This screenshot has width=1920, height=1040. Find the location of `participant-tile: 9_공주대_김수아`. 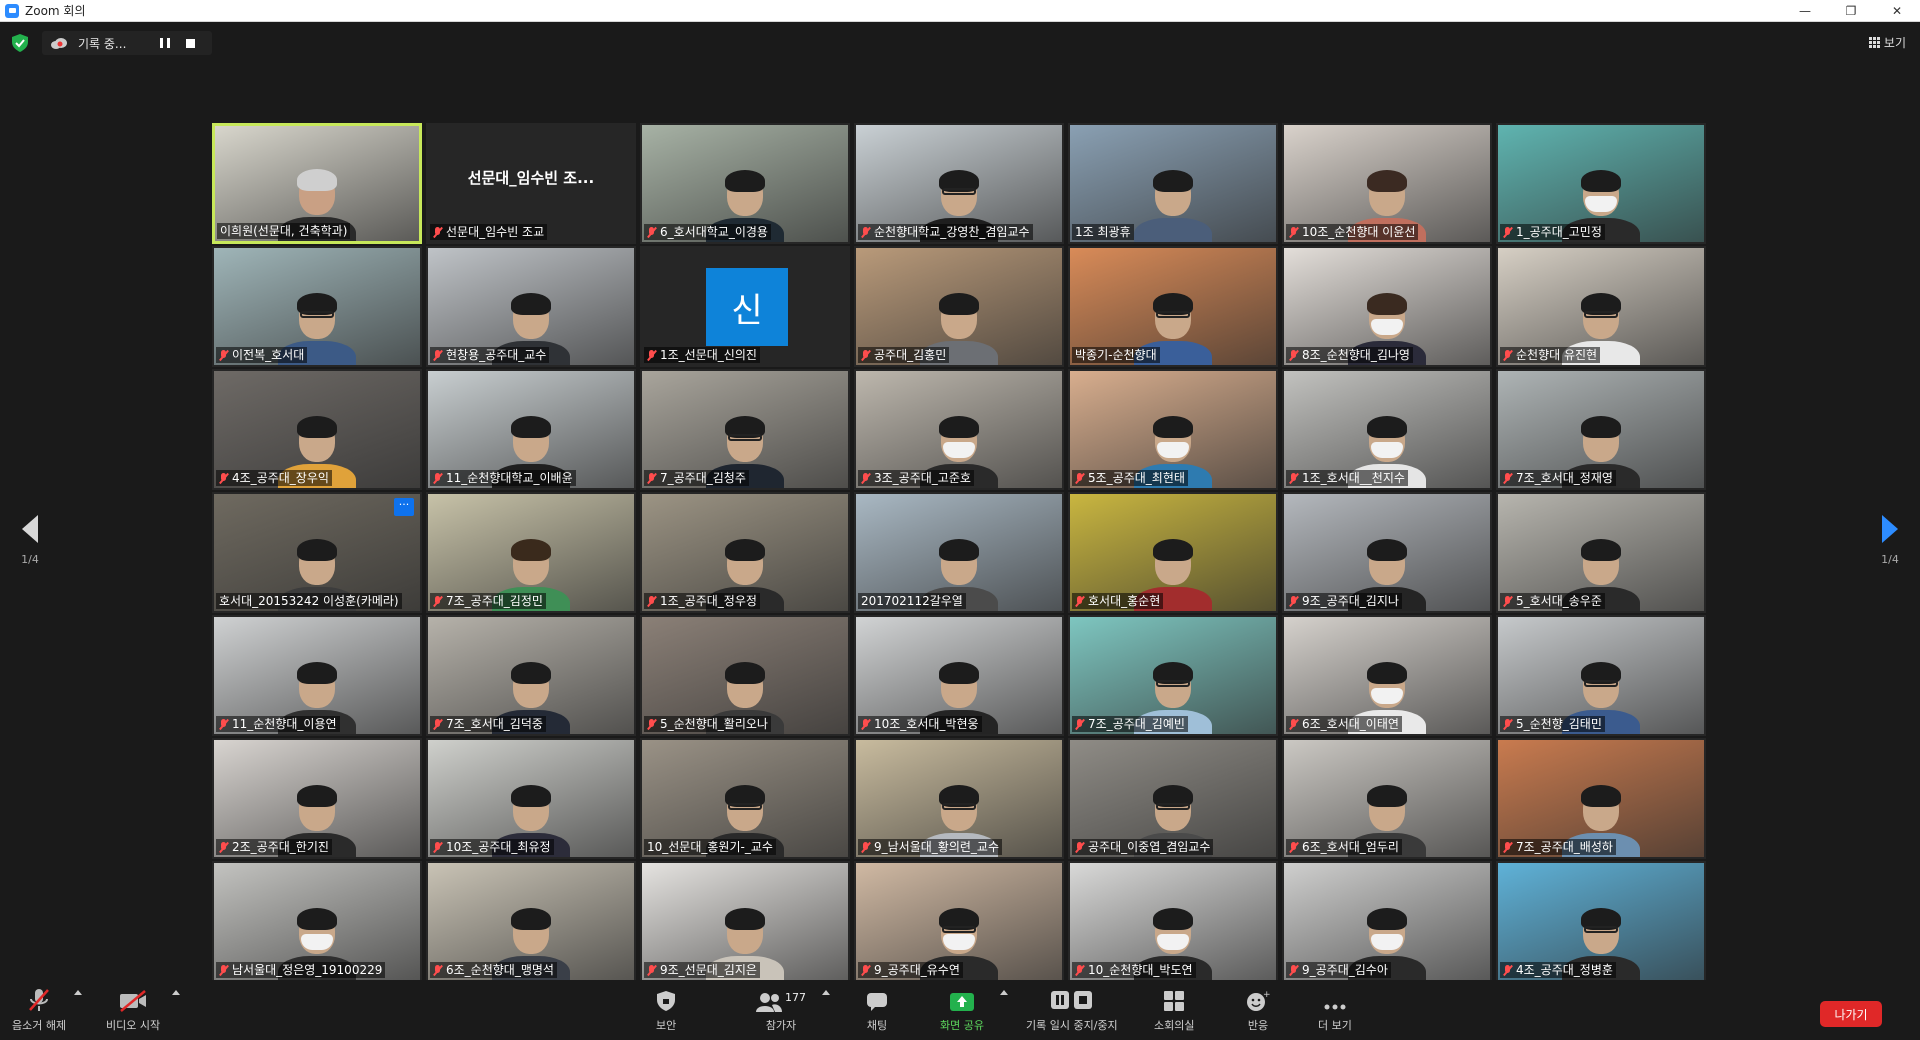

participant-tile: 9_공주대_김수아 is located at coordinates (1387, 921).